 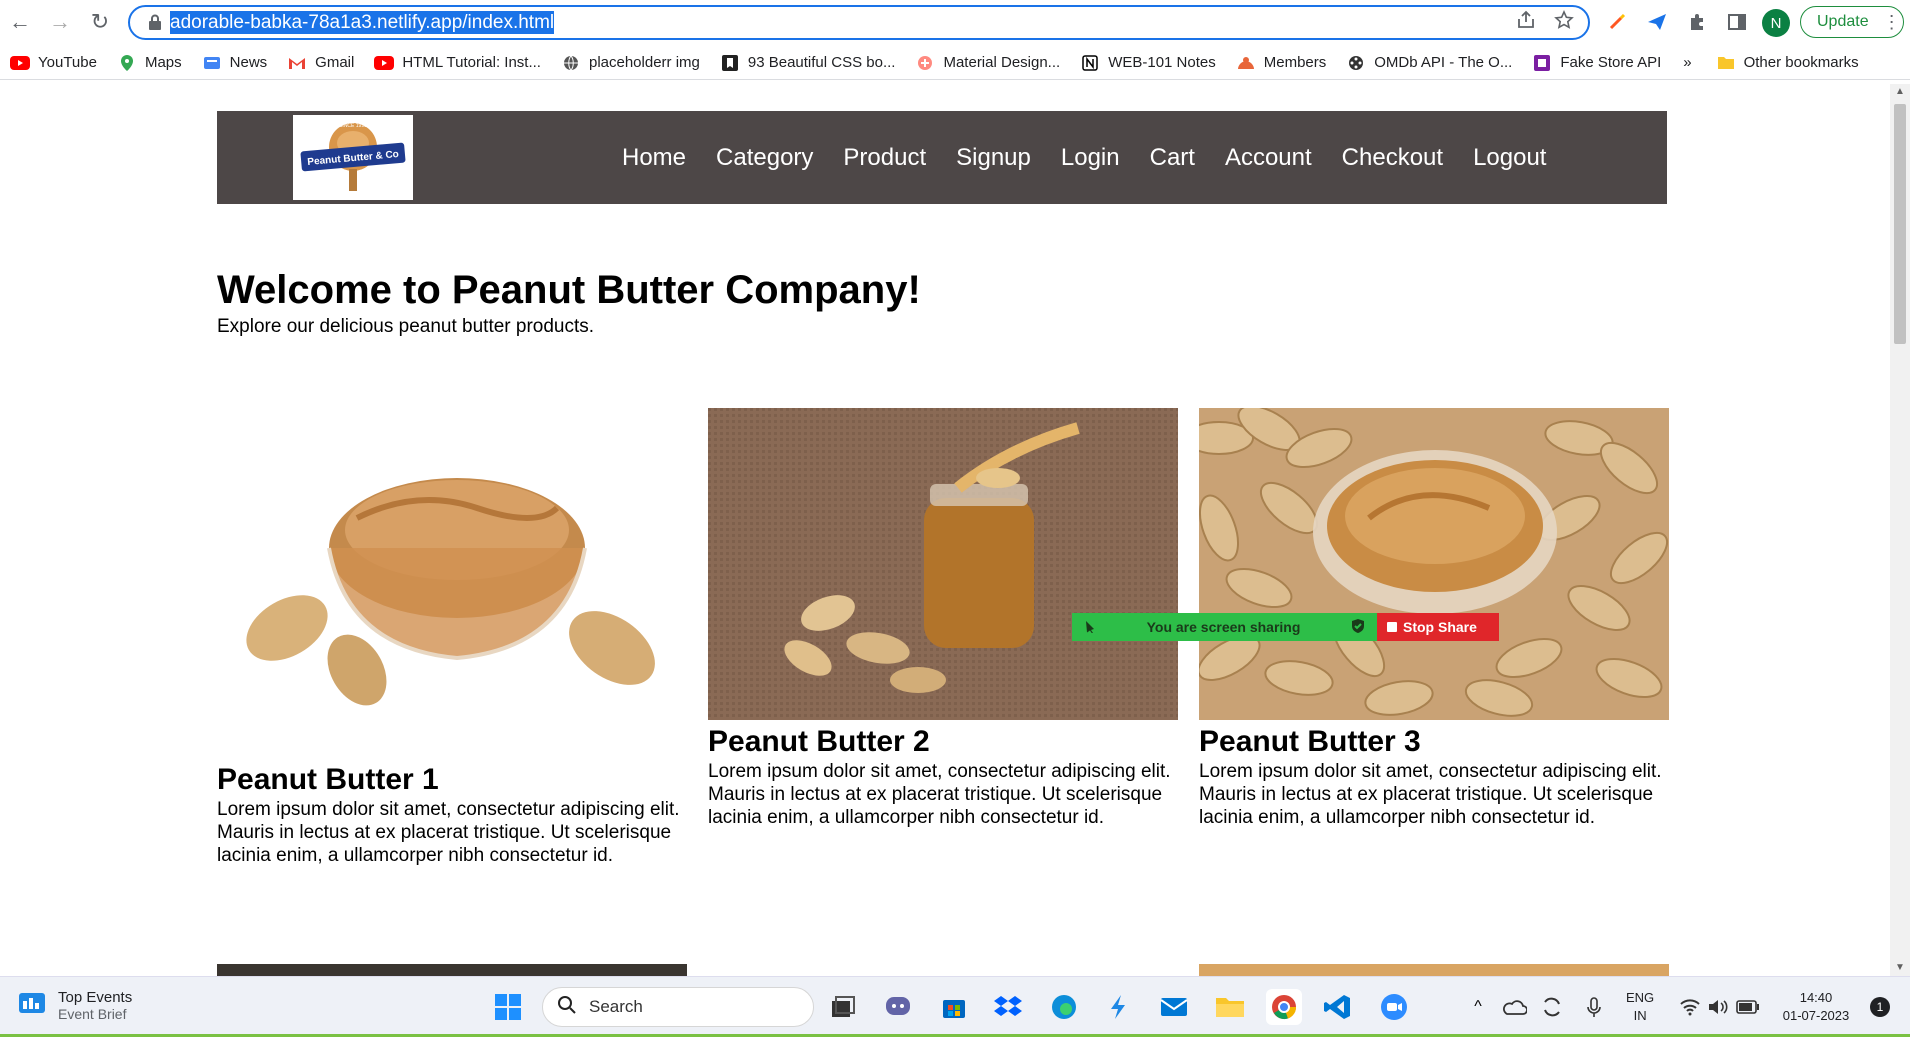 I want to click on other-bookmarks-folder: Other bookmarks, so click(x=1787, y=63).